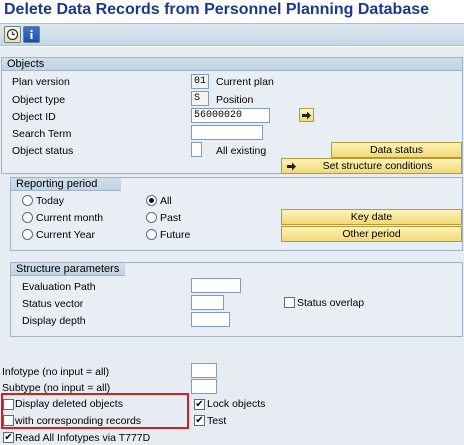 This screenshot has width=464, height=445. Describe the element at coordinates (217, 421) in the screenshot. I see `test-label: Test` at that location.